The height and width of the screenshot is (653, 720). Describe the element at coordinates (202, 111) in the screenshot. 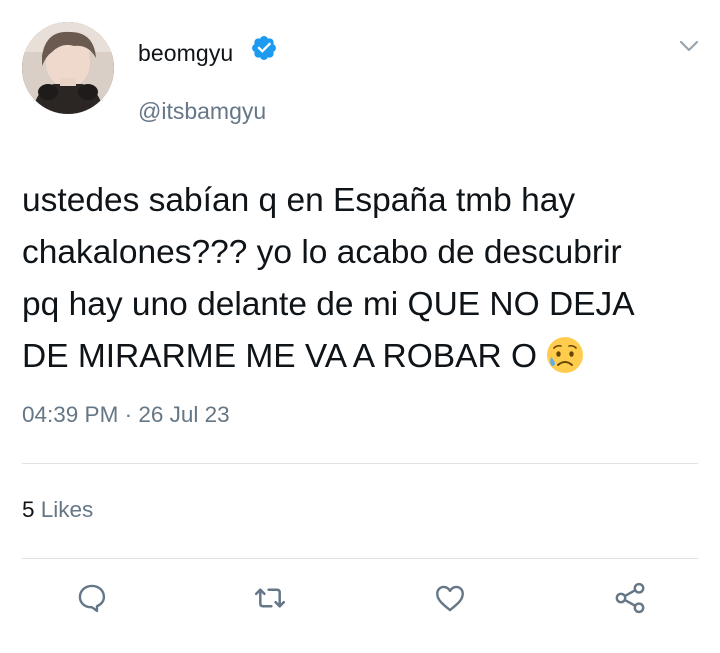

I see `user-handle: @itsbamgyu` at that location.